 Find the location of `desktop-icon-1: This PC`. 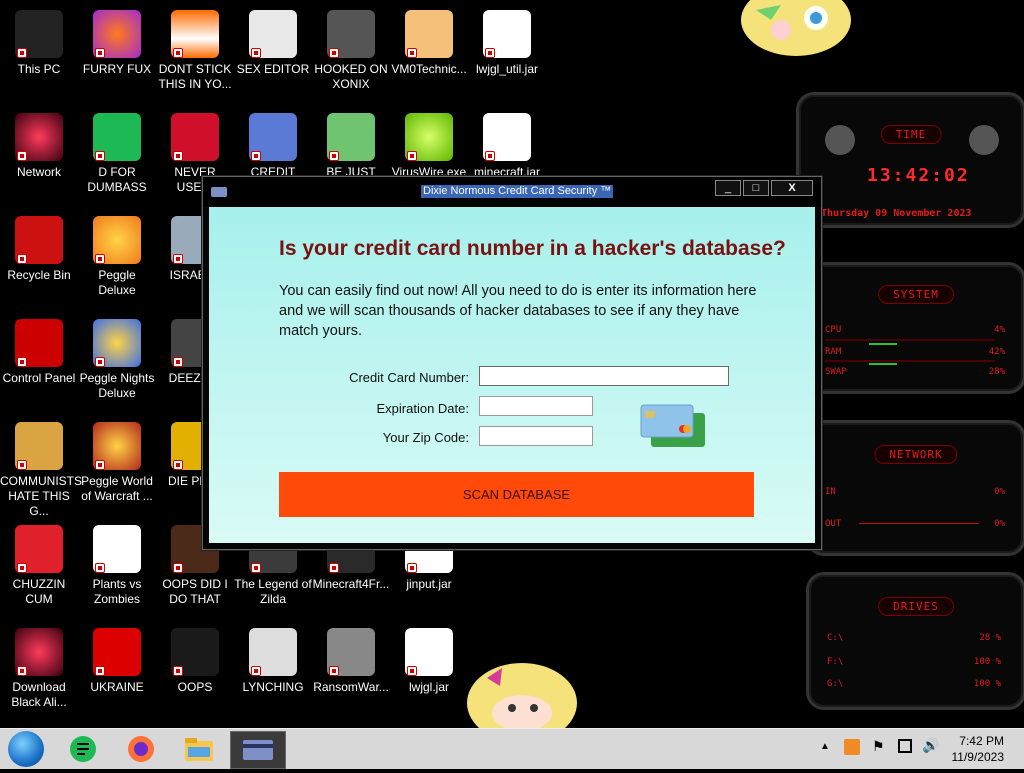

desktop-icon-1: This PC is located at coordinates (39, 40).